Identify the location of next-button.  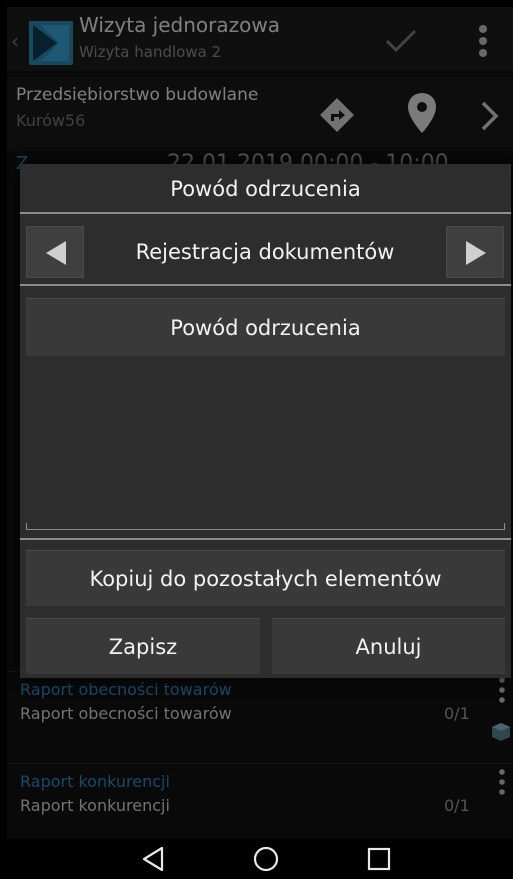
(475, 252).